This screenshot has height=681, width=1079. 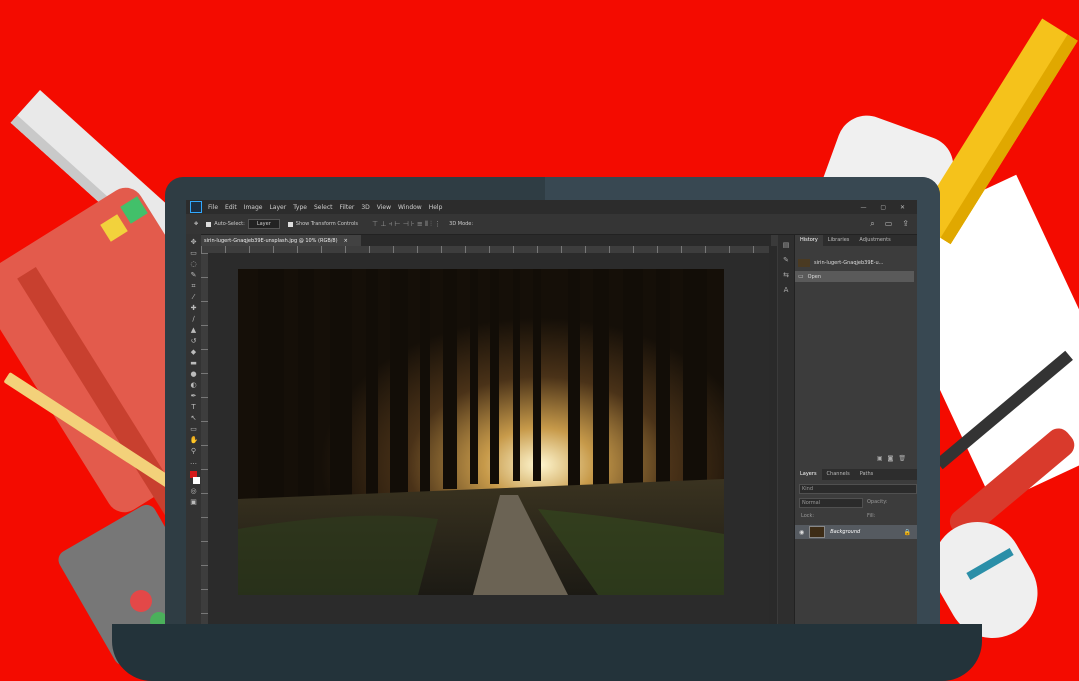 What do you see at coordinates (229, 224) in the screenshot?
I see `auto-select-label: Auto-Select:` at bounding box center [229, 224].